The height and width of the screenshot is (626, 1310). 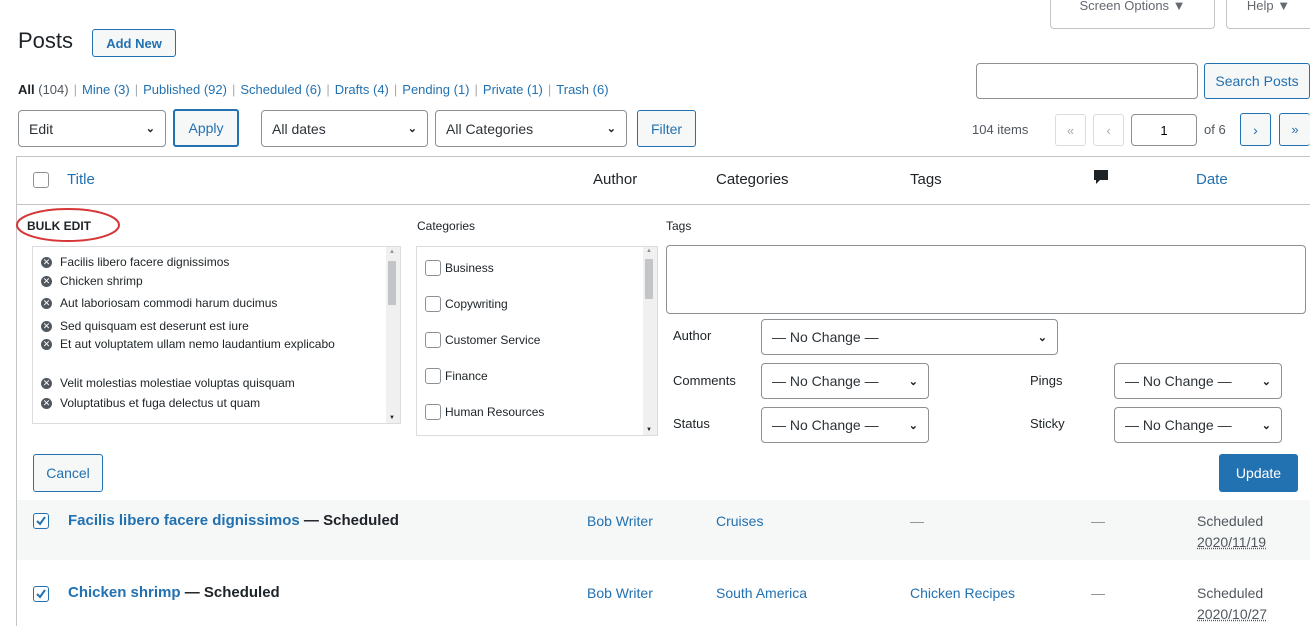 I want to click on comment-icon, so click(x=1101, y=178).